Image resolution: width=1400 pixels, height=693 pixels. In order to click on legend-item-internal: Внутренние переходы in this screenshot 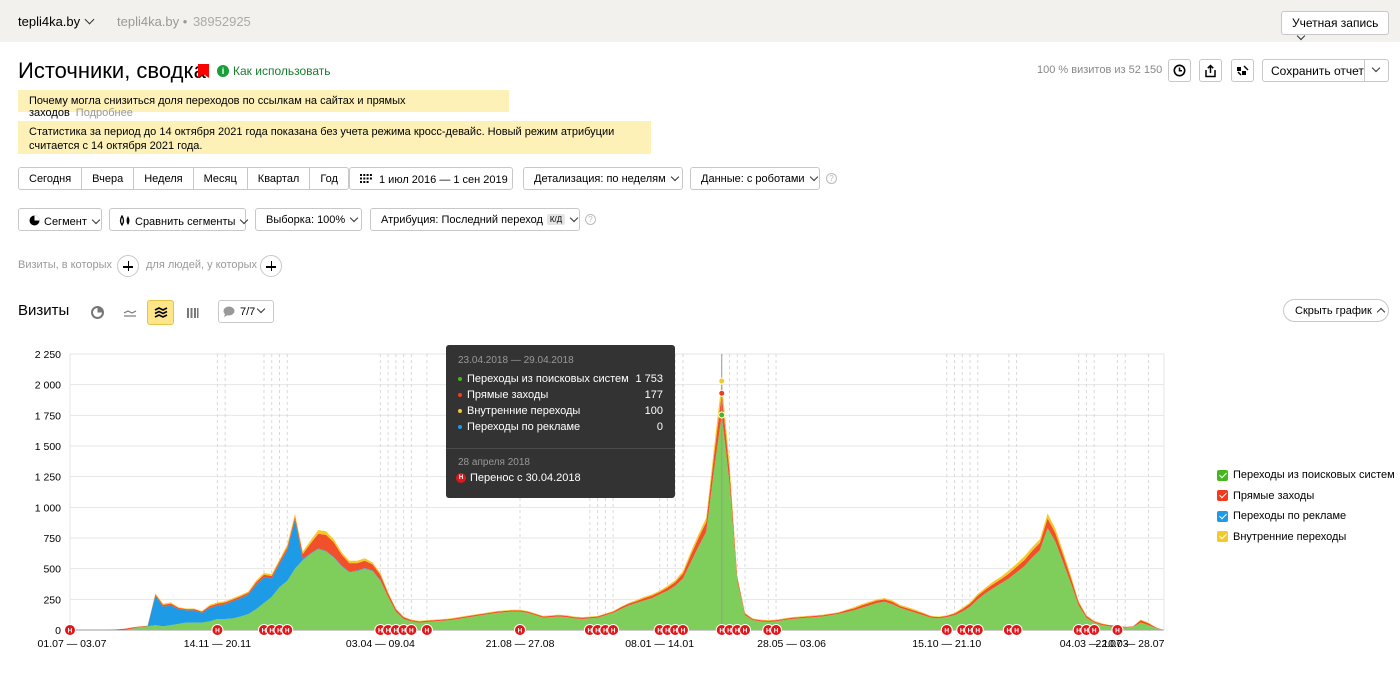, I will do `click(1306, 537)`.